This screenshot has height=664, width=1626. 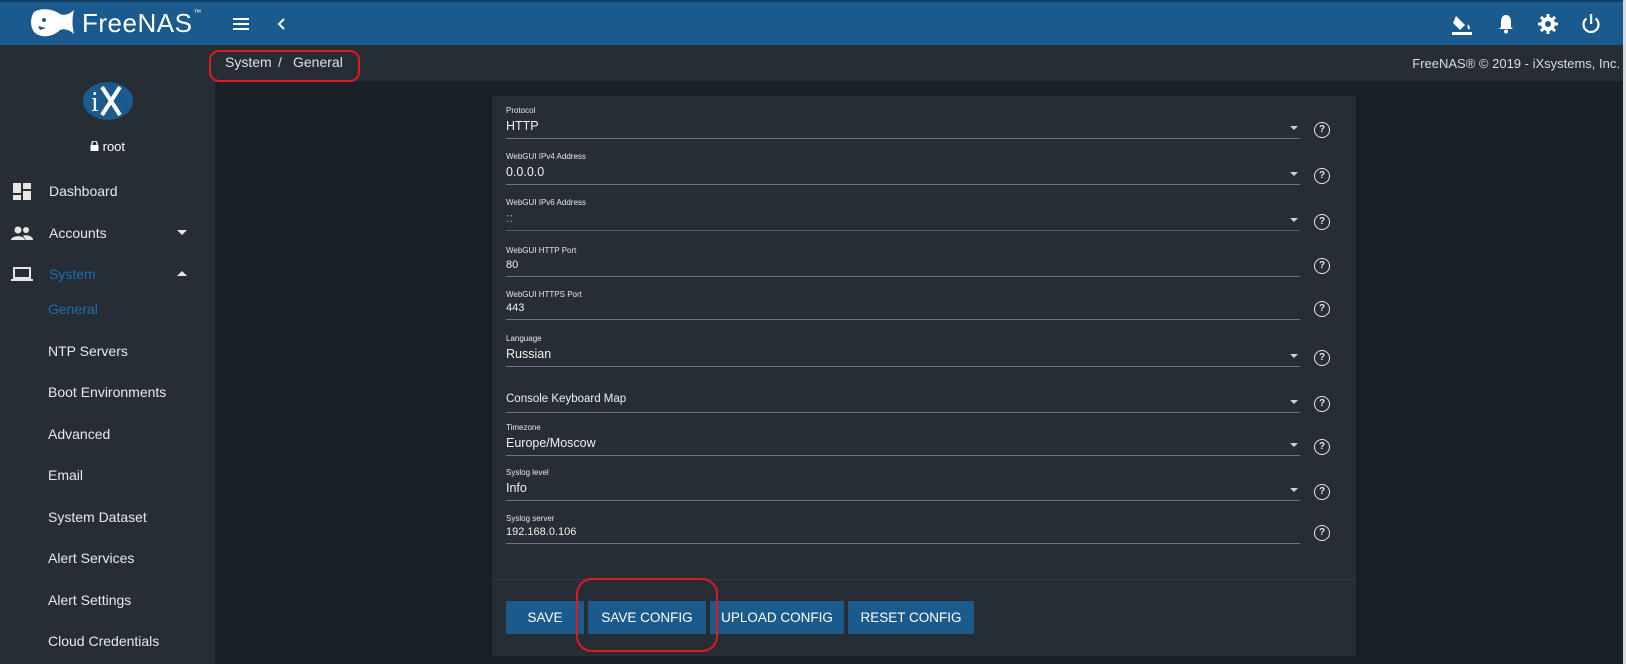 I want to click on settings-button, so click(x=1548, y=24).